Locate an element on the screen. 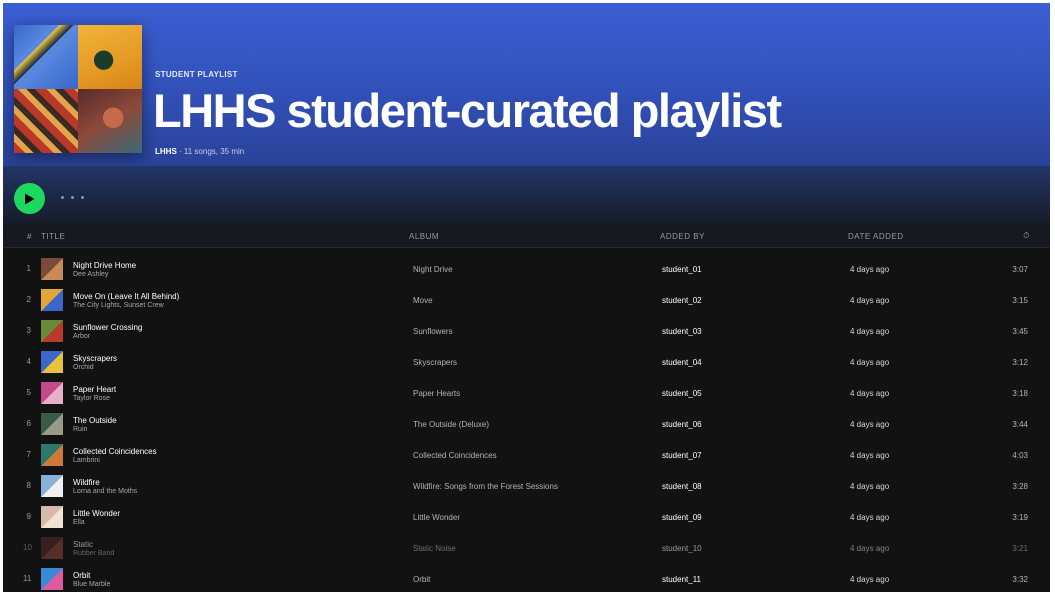  header-duration-clock-icon: ⏱ is located at coordinates (1026, 236).